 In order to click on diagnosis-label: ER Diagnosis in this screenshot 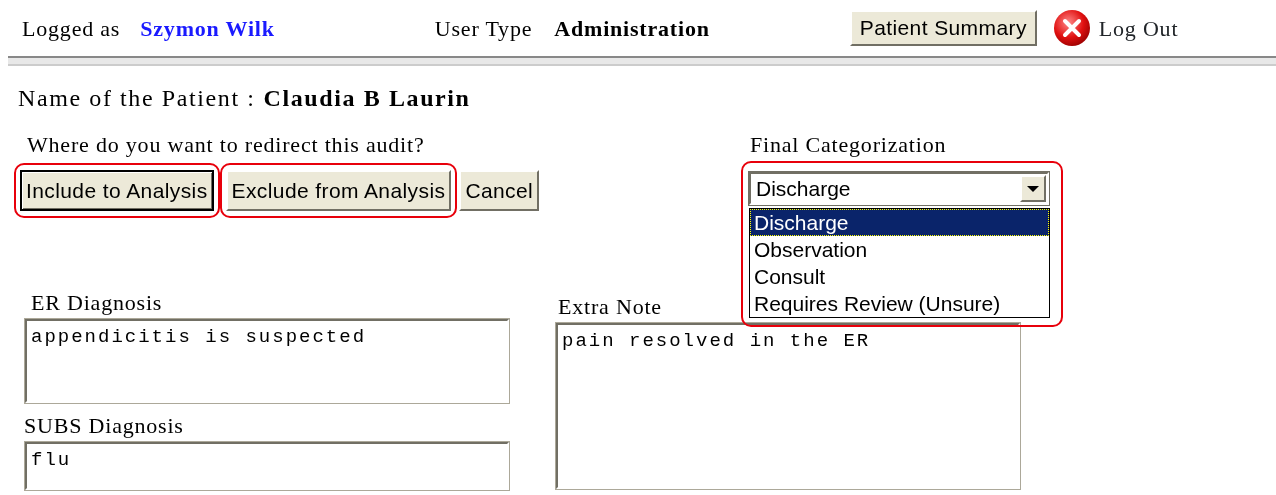, I will do `click(96, 303)`.